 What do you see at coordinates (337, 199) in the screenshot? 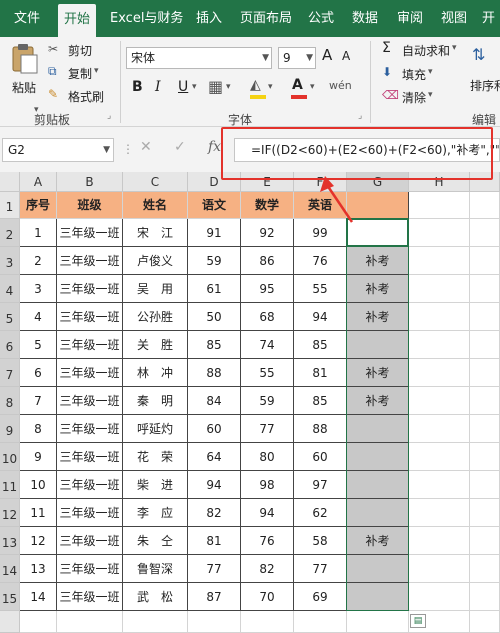
I see `annotation-arrow` at bounding box center [337, 199].